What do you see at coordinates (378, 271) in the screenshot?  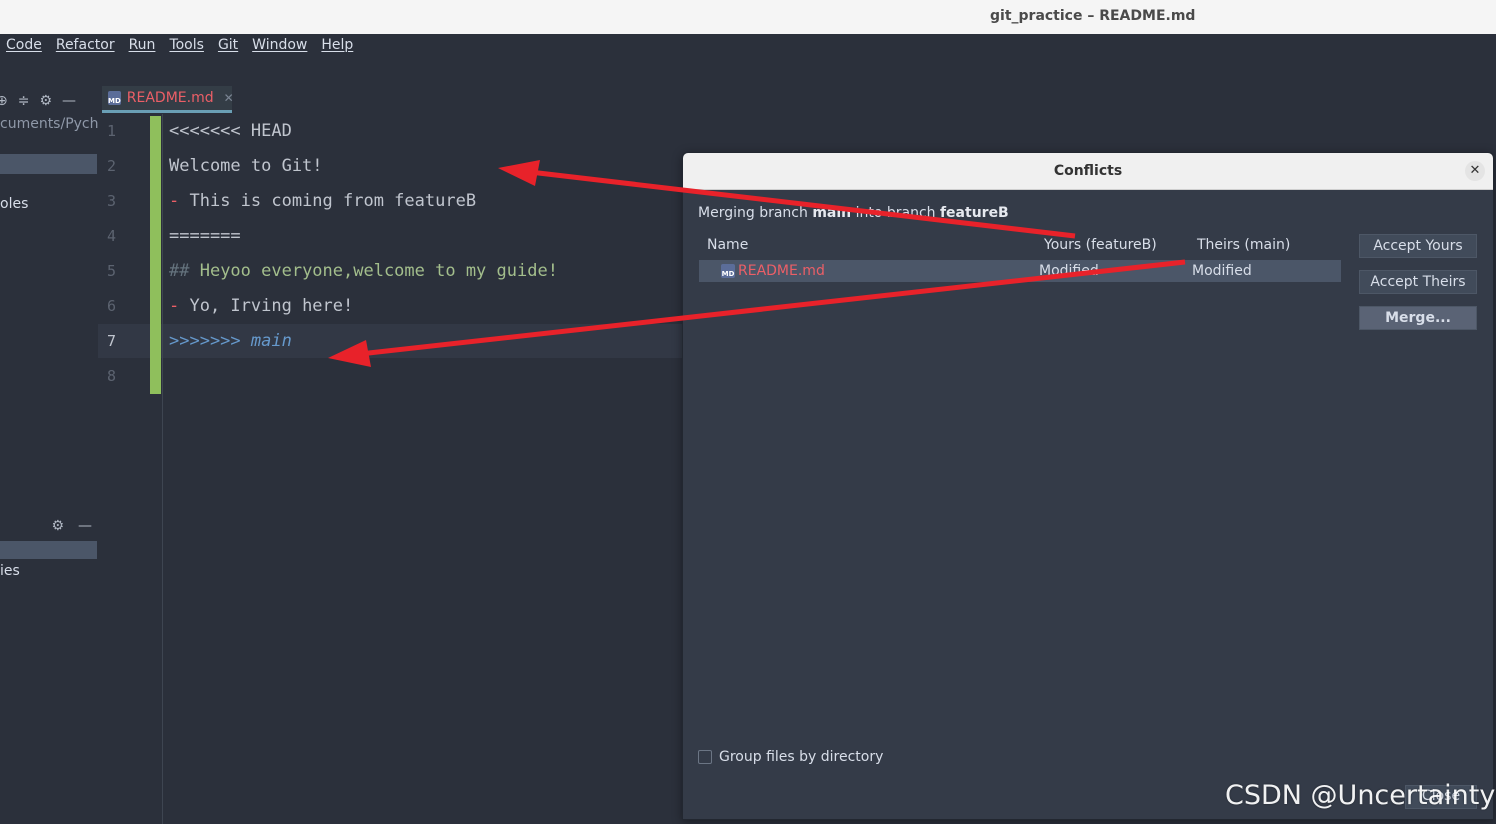 I see `code-text: Heyoo everyone,welcome to my guide!` at bounding box center [378, 271].